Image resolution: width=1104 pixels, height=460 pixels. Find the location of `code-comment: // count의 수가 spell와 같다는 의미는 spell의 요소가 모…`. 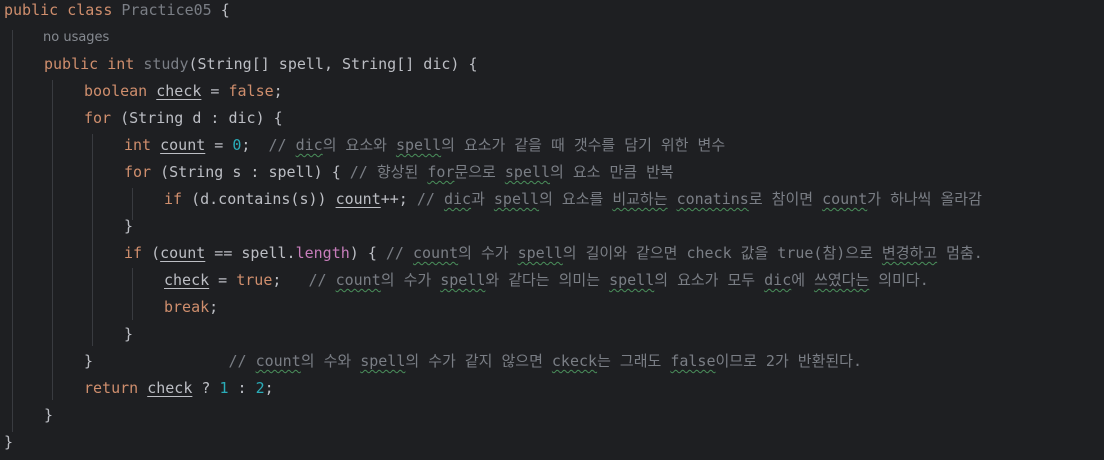

code-comment: // count의 수가 spell와 같다는 의미는 spell의 요소가 모… is located at coordinates (618, 280).